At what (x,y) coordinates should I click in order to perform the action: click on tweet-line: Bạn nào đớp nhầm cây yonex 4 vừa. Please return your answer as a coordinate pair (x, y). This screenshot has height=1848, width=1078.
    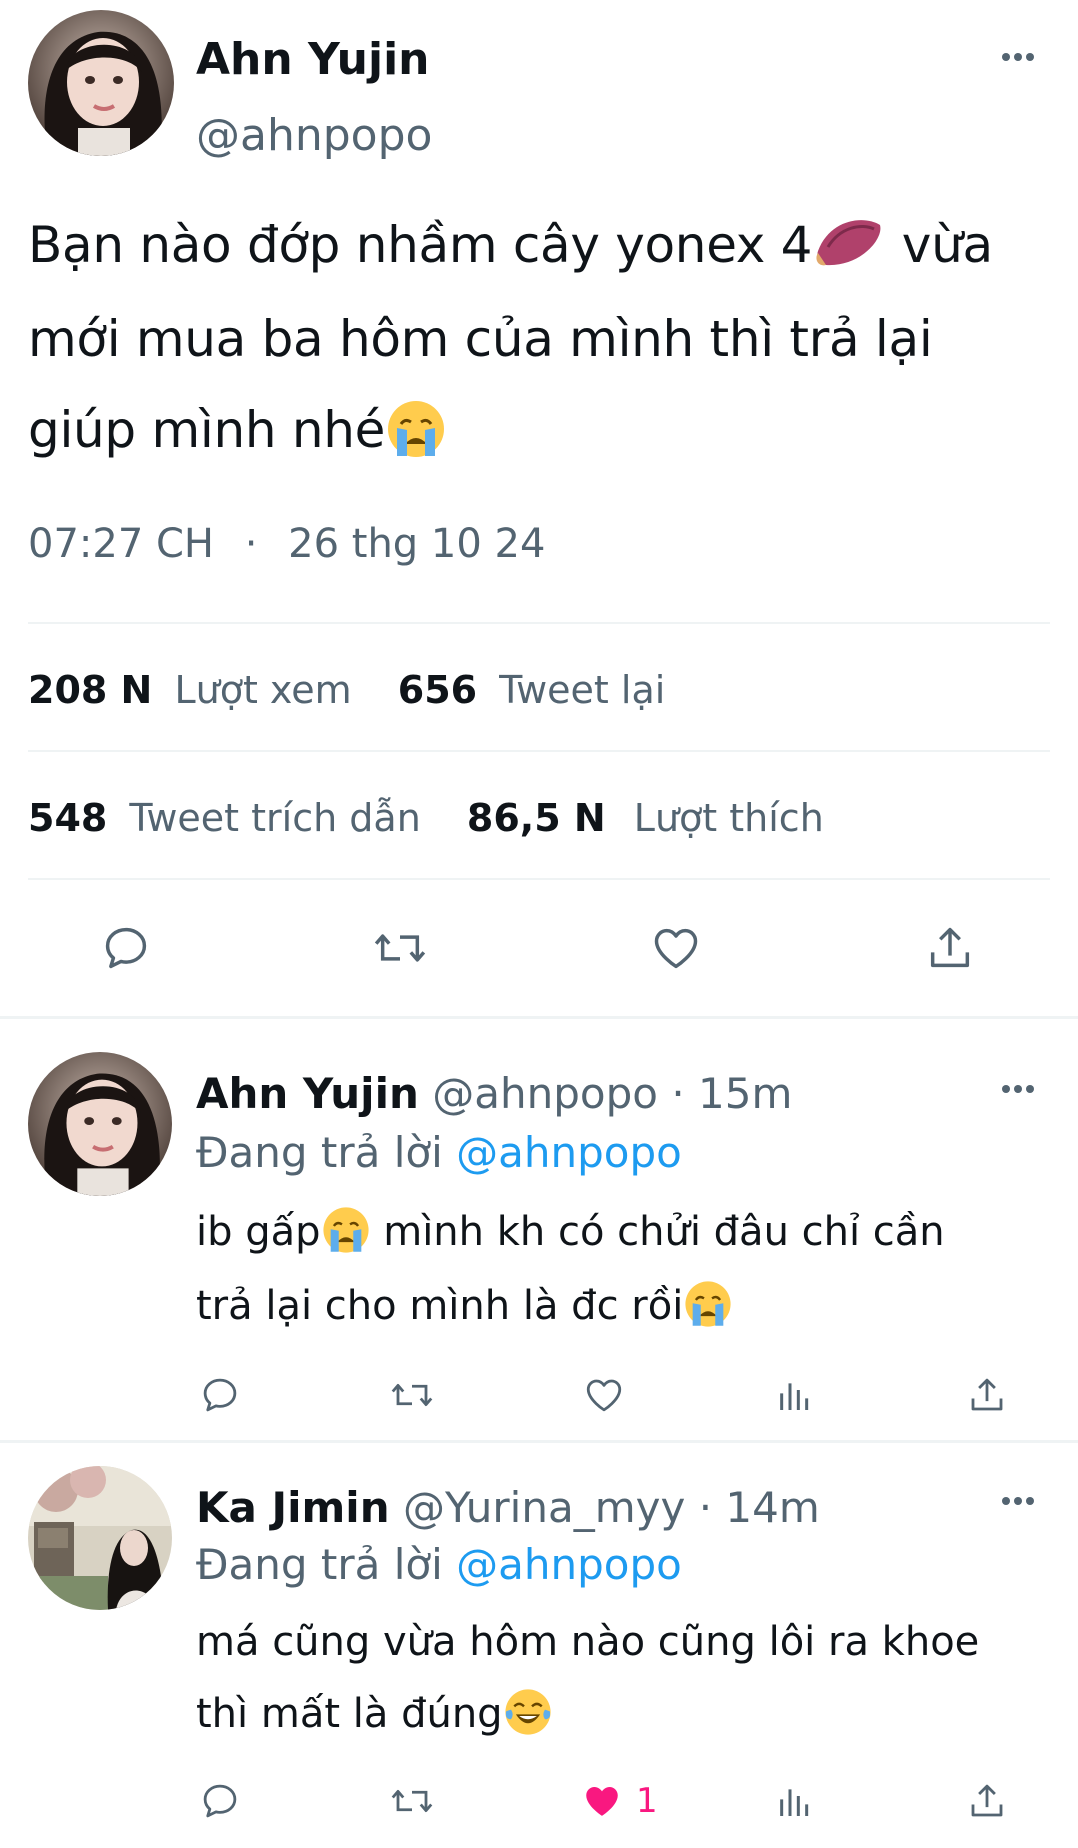
    Looking at the image, I should click on (543, 247).